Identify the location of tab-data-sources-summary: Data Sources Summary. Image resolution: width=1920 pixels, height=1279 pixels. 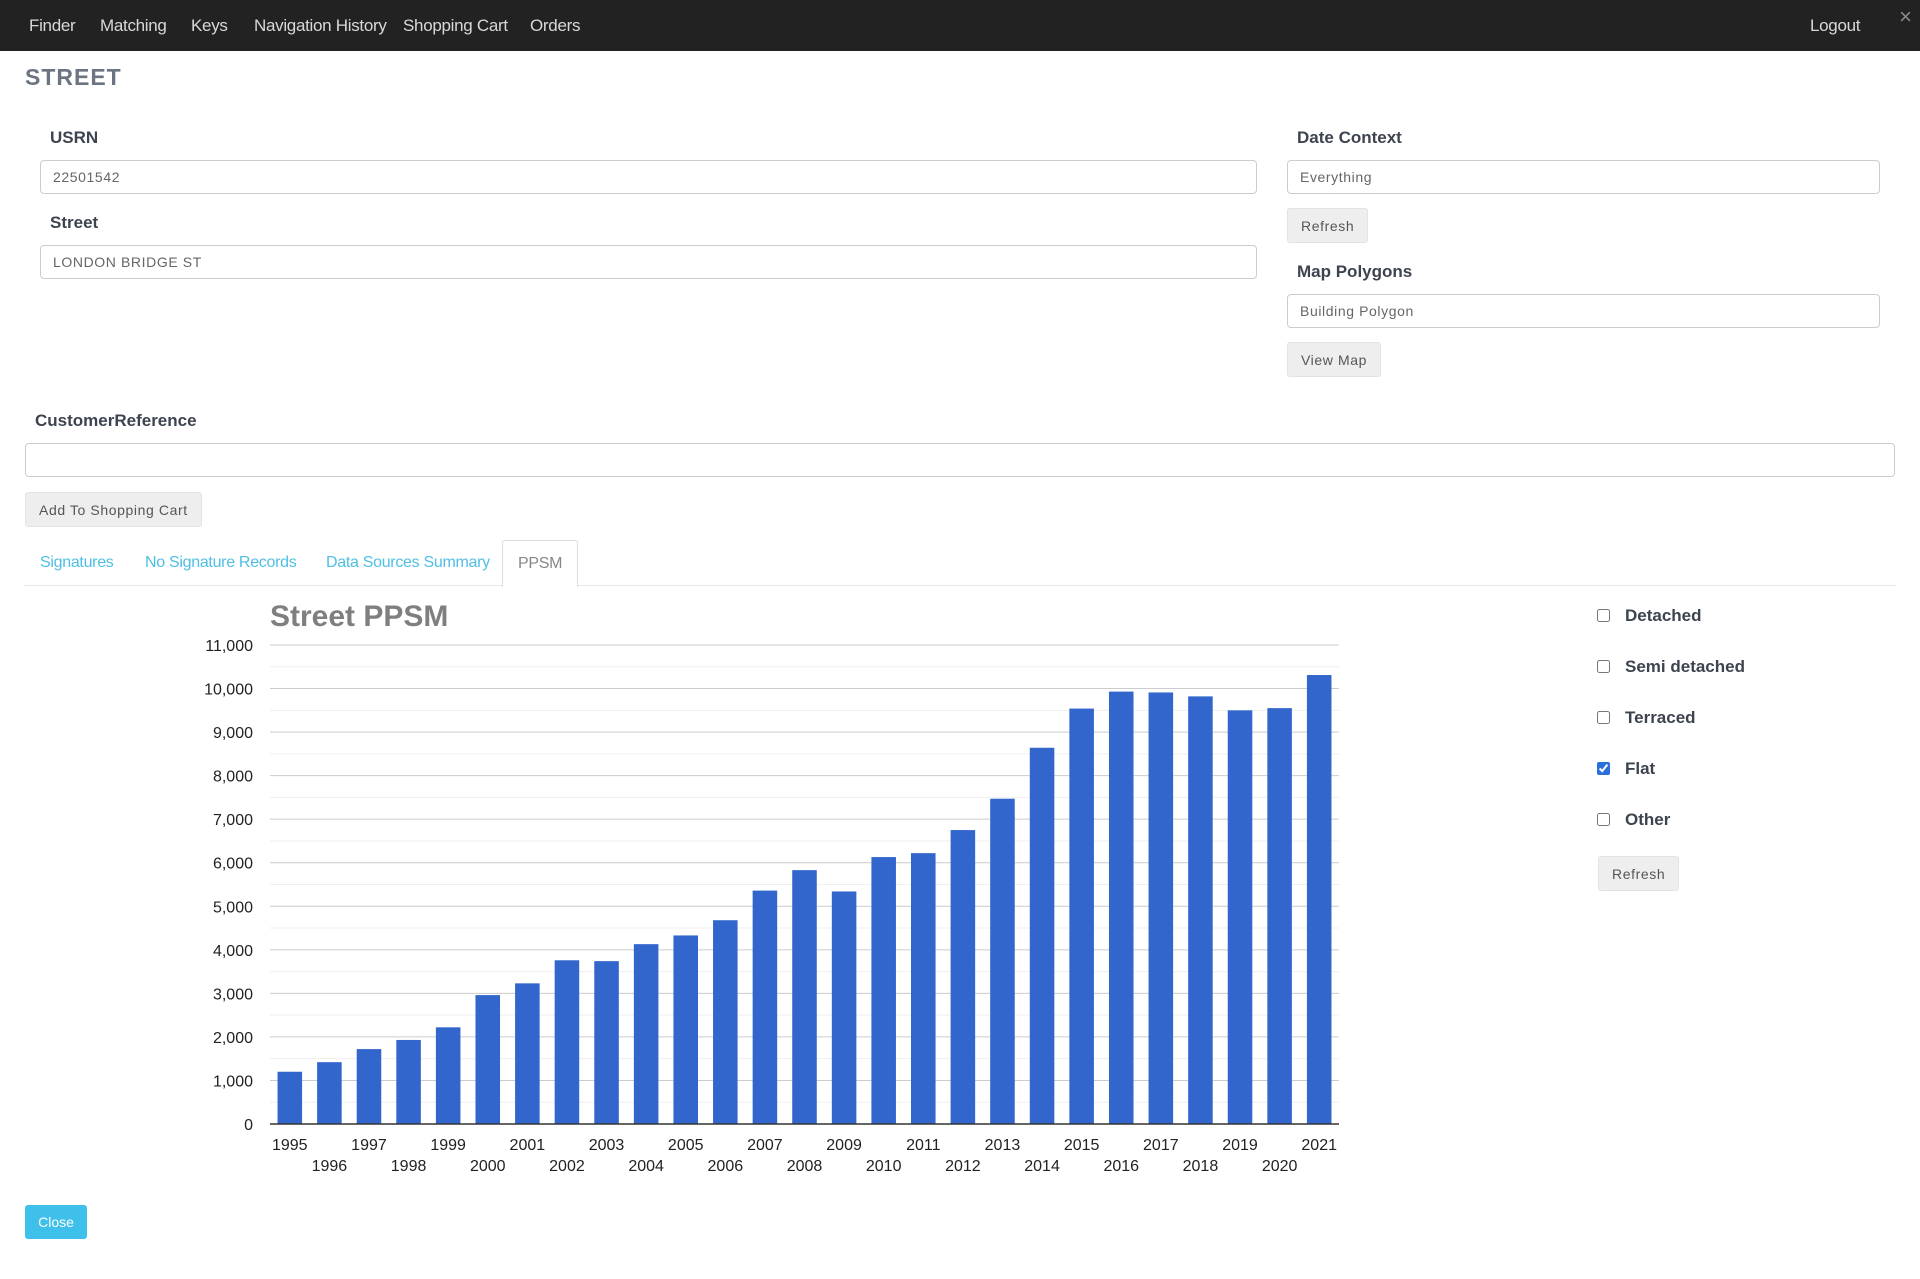
(408, 562).